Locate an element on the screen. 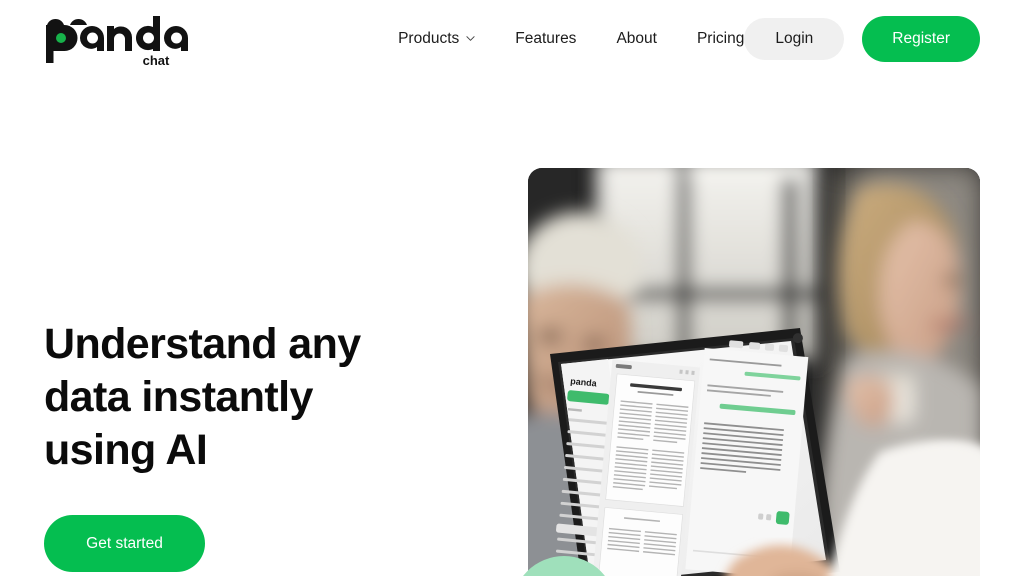 The width and height of the screenshot is (1024, 576). chevron-down-icon is located at coordinates (470, 38).